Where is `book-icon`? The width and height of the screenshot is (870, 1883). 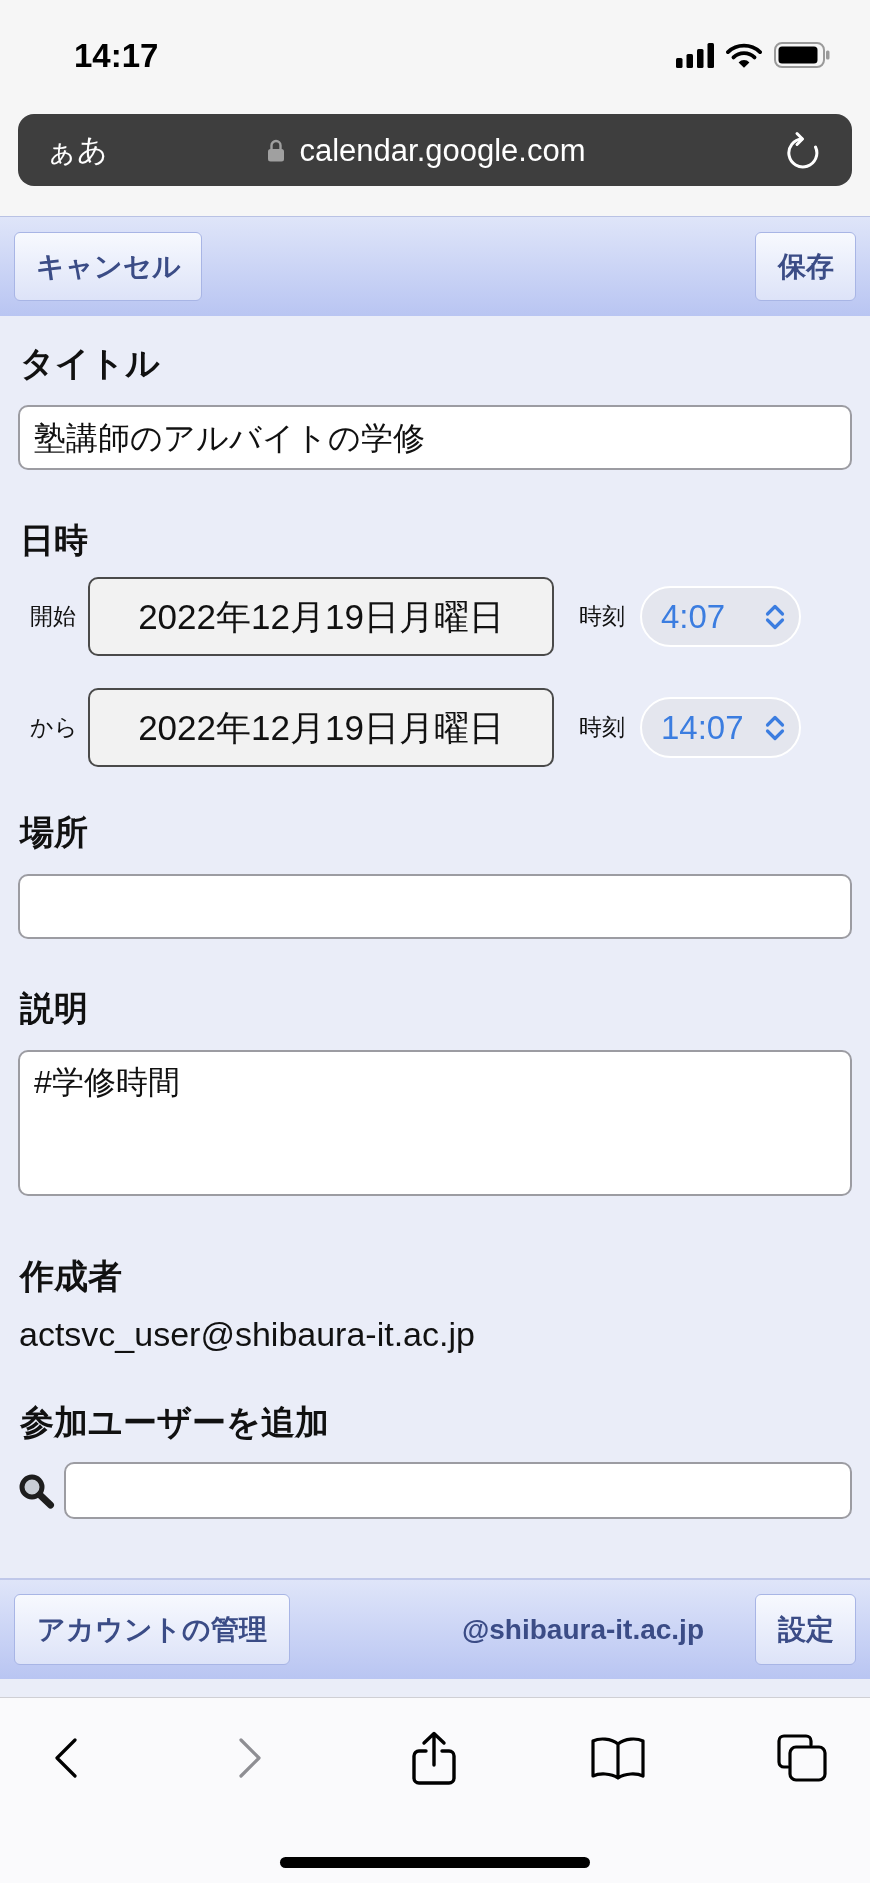
book-icon is located at coordinates (618, 1758).